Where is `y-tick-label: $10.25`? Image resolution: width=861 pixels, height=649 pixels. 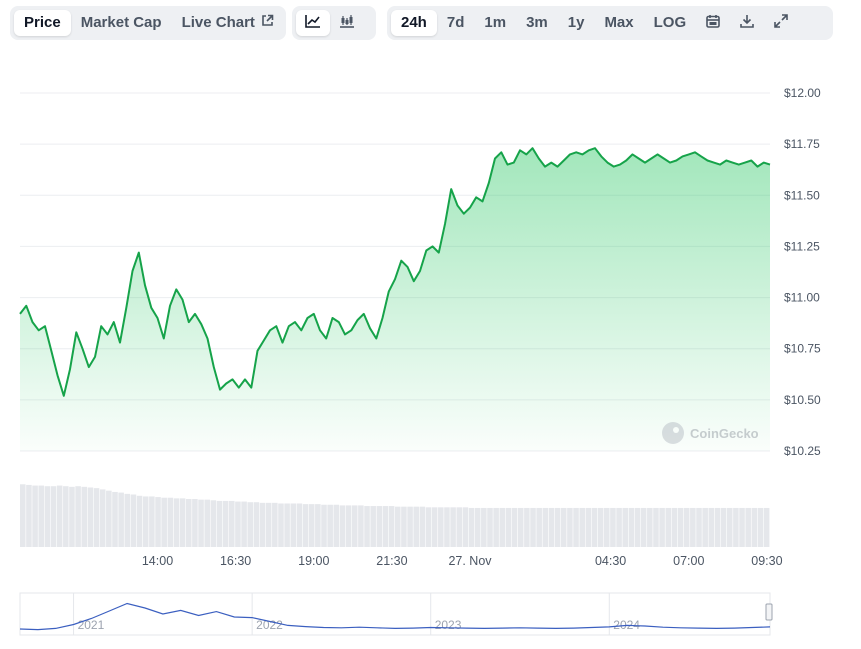
y-tick-label: $10.25 is located at coordinates (802, 451).